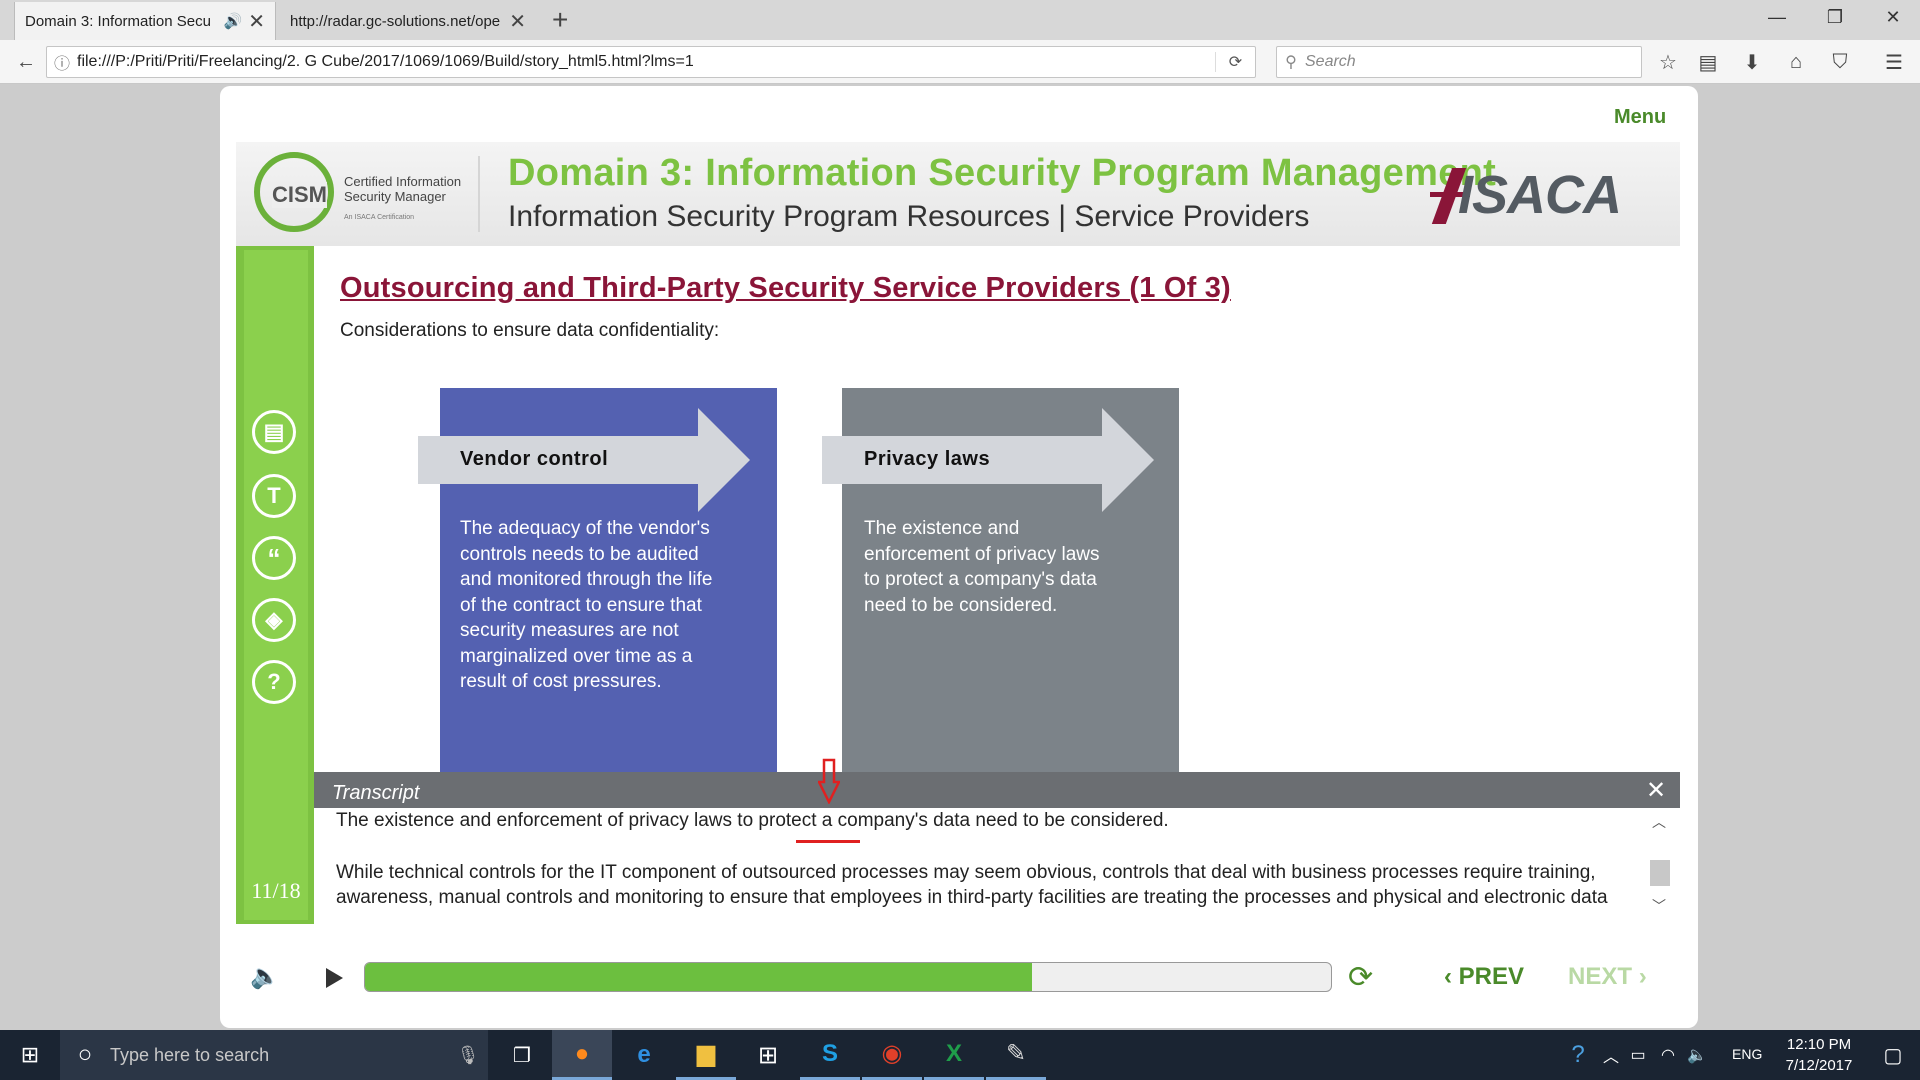 Image resolution: width=1920 pixels, height=1080 pixels. What do you see at coordinates (276, 585) in the screenshot?
I see `sidebar-panel` at bounding box center [276, 585].